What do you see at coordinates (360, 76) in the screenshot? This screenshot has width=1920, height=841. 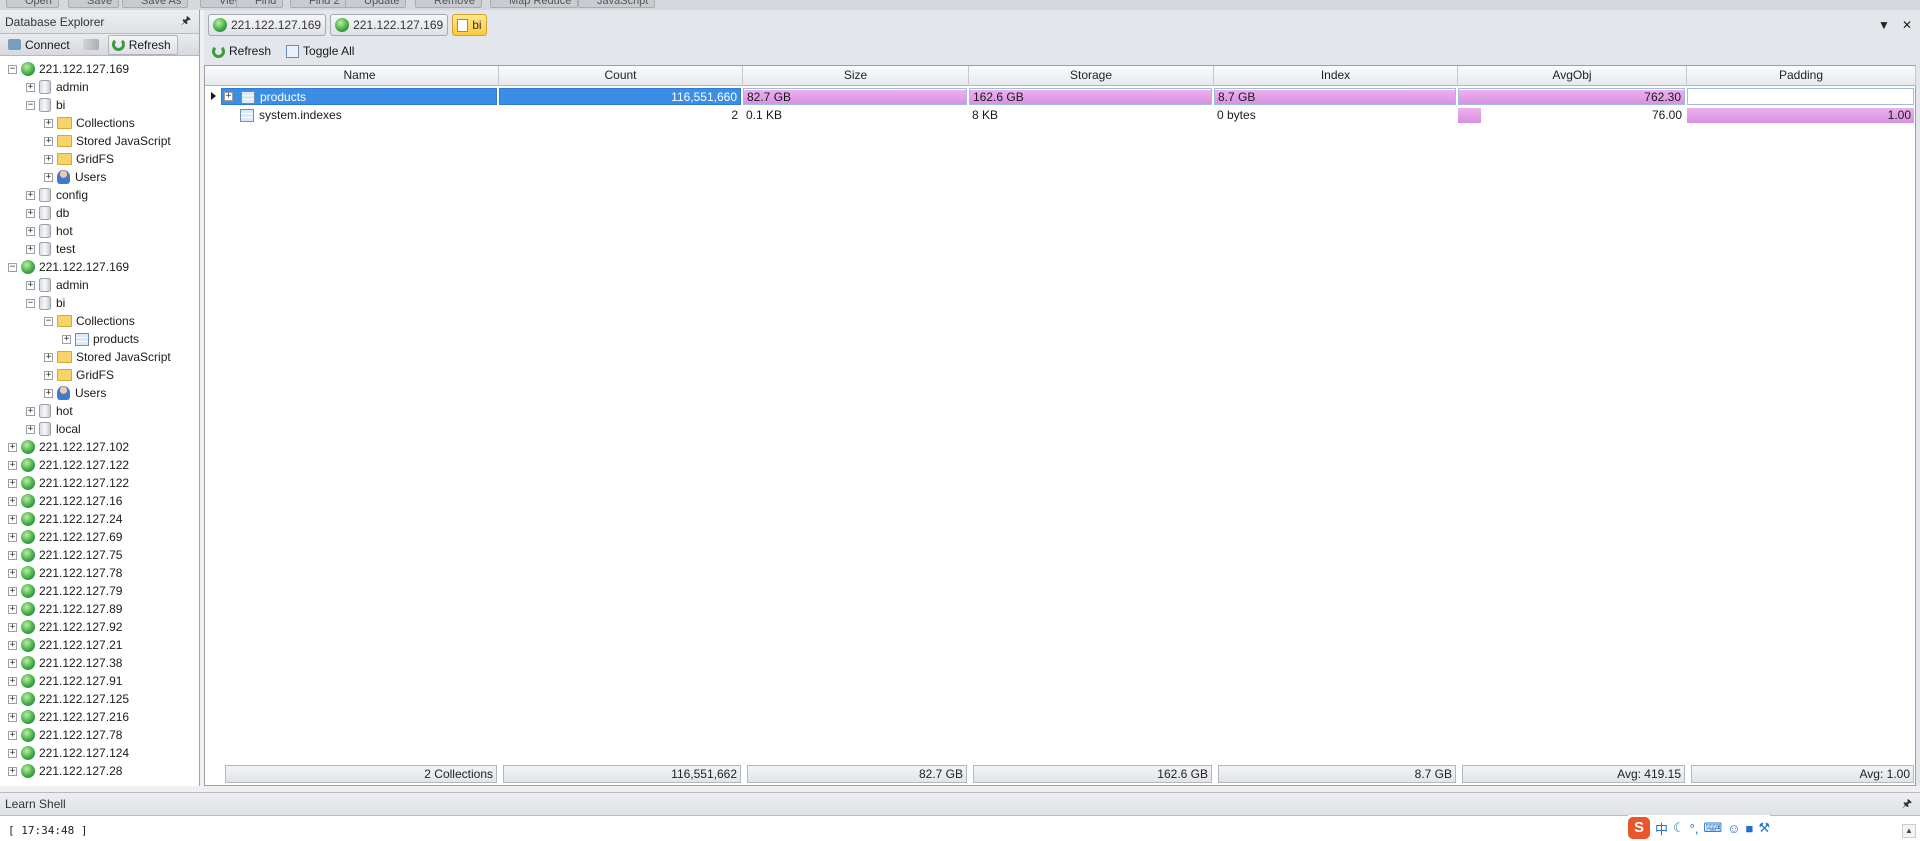 I see `column-header-name: Name` at bounding box center [360, 76].